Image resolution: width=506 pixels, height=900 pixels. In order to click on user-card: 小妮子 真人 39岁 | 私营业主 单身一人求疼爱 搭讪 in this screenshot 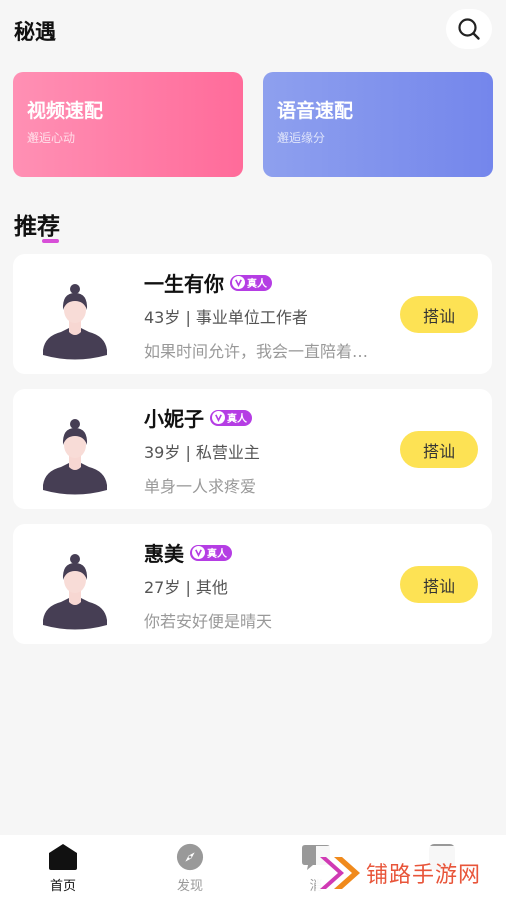, I will do `click(252, 449)`.